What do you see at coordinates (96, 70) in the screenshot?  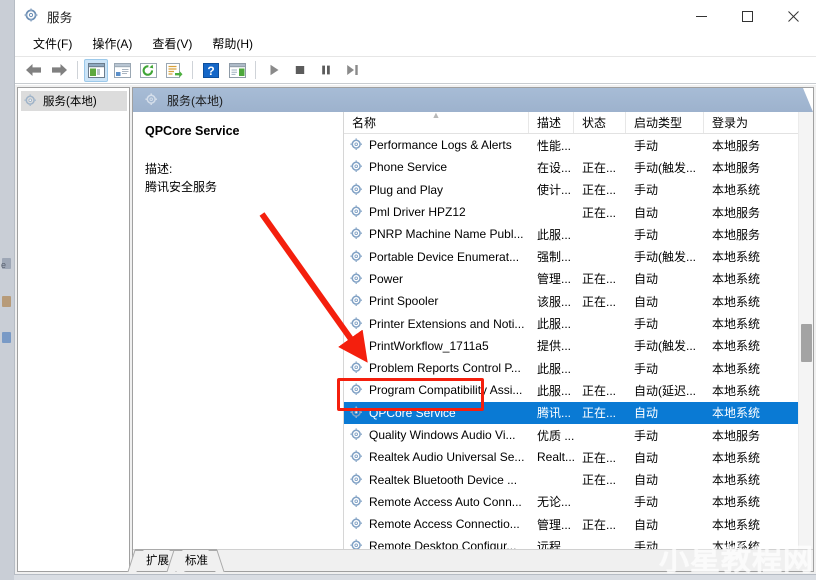 I see `show-hide-tree-button` at bounding box center [96, 70].